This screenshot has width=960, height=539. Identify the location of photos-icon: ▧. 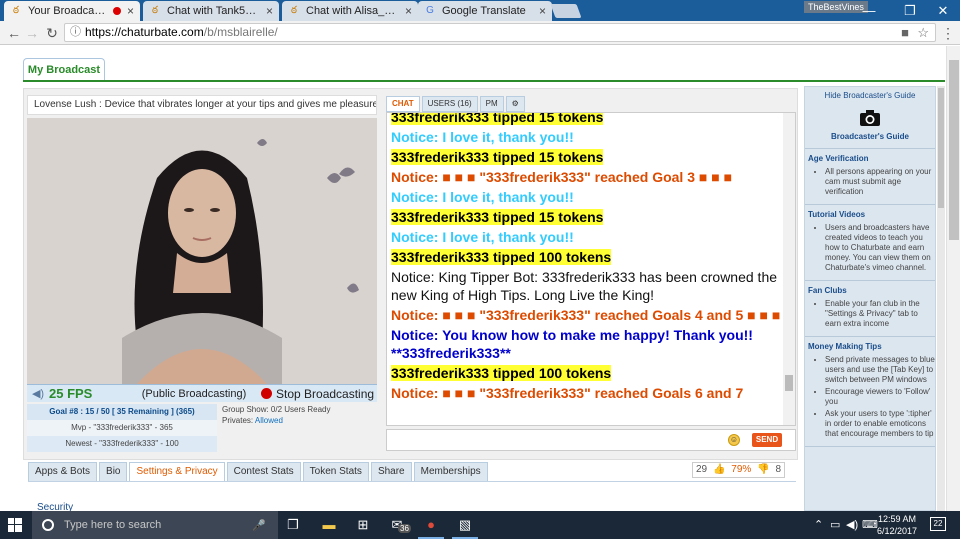
(465, 527).